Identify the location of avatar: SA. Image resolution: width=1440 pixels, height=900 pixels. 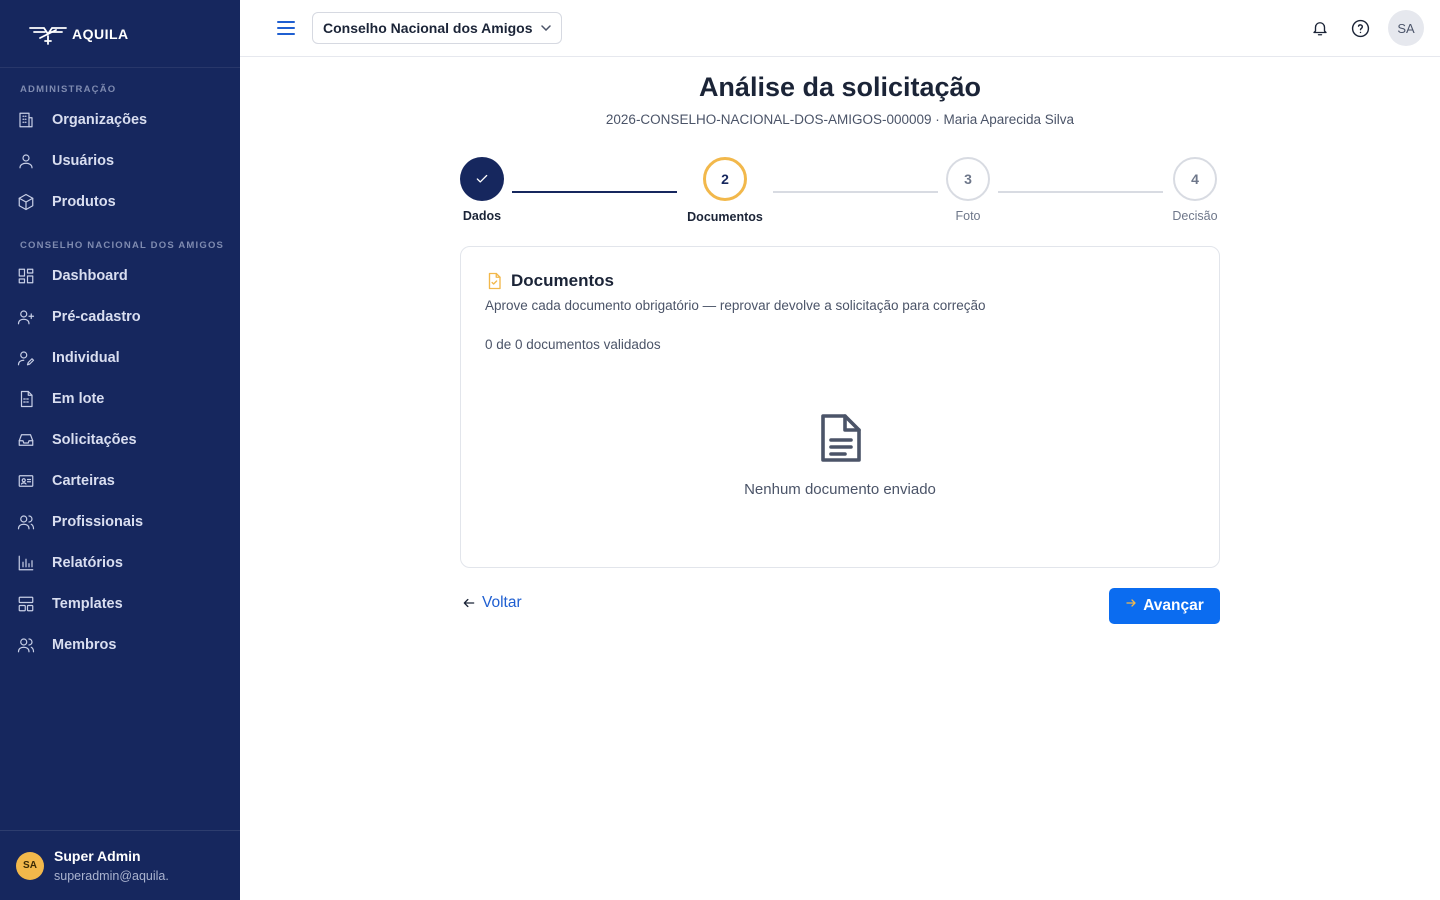
(30, 865).